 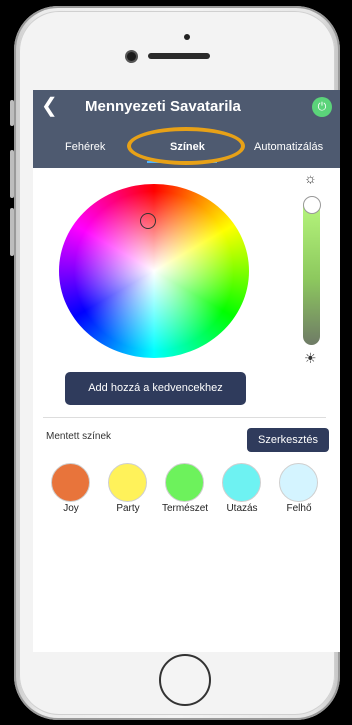 What do you see at coordinates (184, 482) in the screenshot?
I see `swatch-nature` at bounding box center [184, 482].